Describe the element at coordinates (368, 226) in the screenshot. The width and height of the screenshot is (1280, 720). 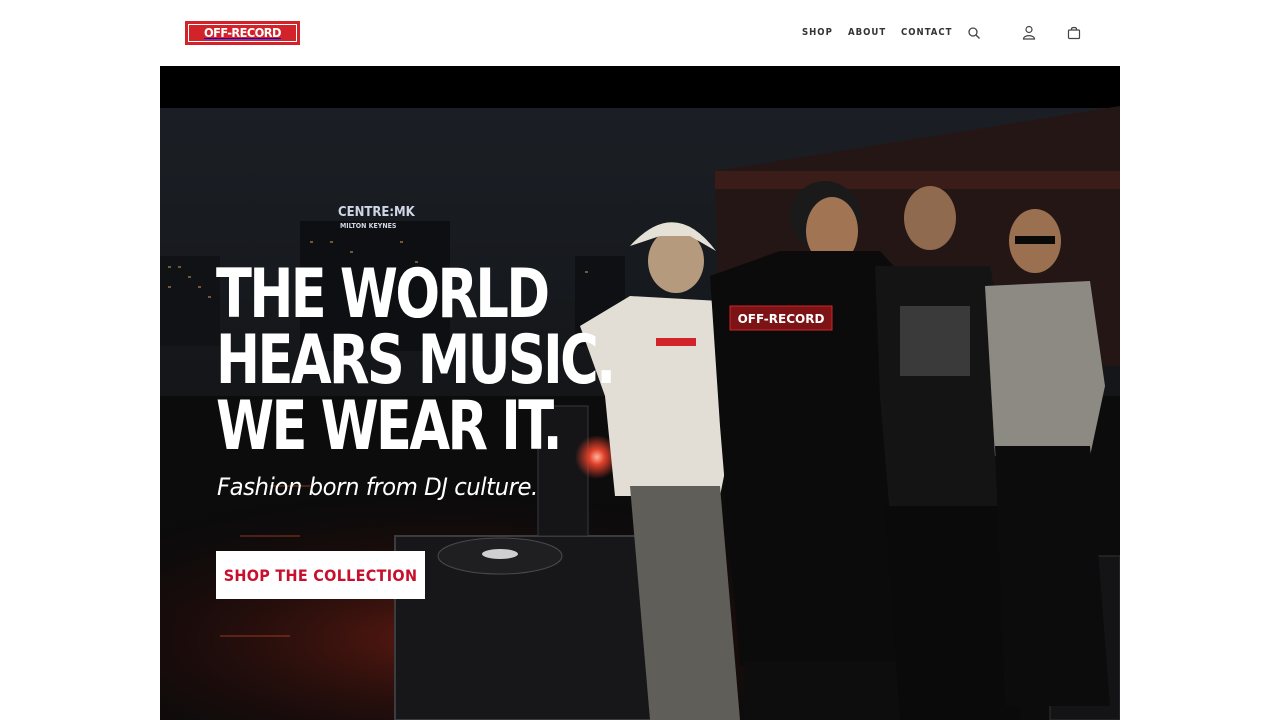
I see `sign-milton-keynes: MILTON KEYNES` at that location.